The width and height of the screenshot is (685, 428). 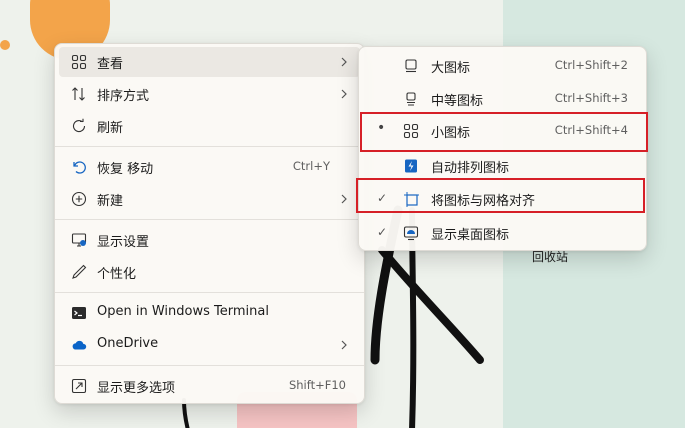 What do you see at coordinates (78, 94) in the screenshot?
I see `sort-icon` at bounding box center [78, 94].